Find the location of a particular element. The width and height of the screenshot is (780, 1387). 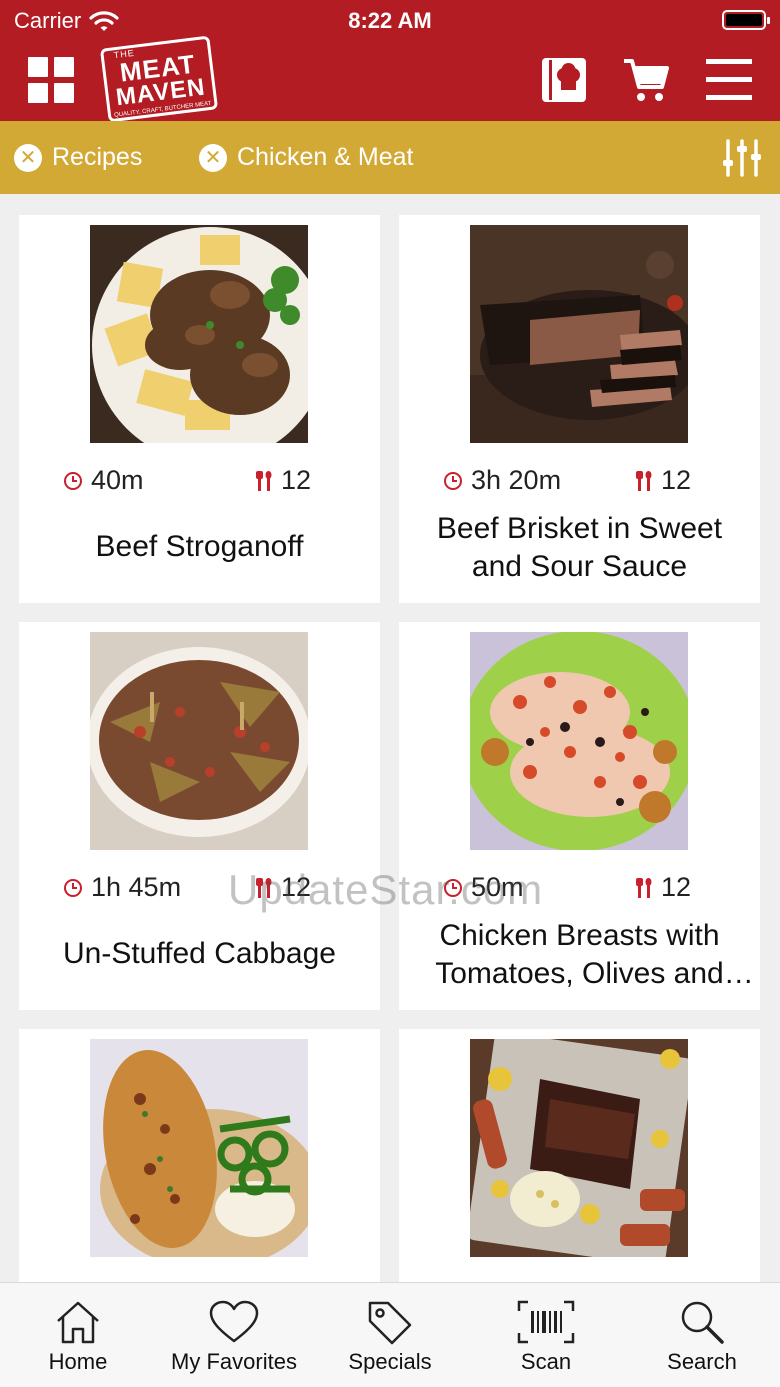

home-icon is located at coordinates (78, 1322).